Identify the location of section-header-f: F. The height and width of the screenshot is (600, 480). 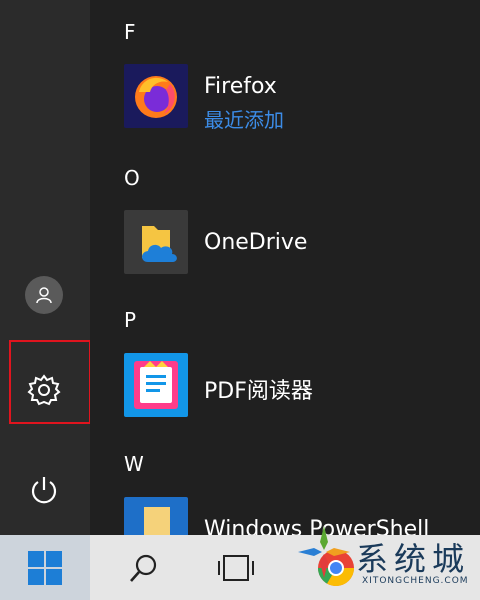
(130, 32).